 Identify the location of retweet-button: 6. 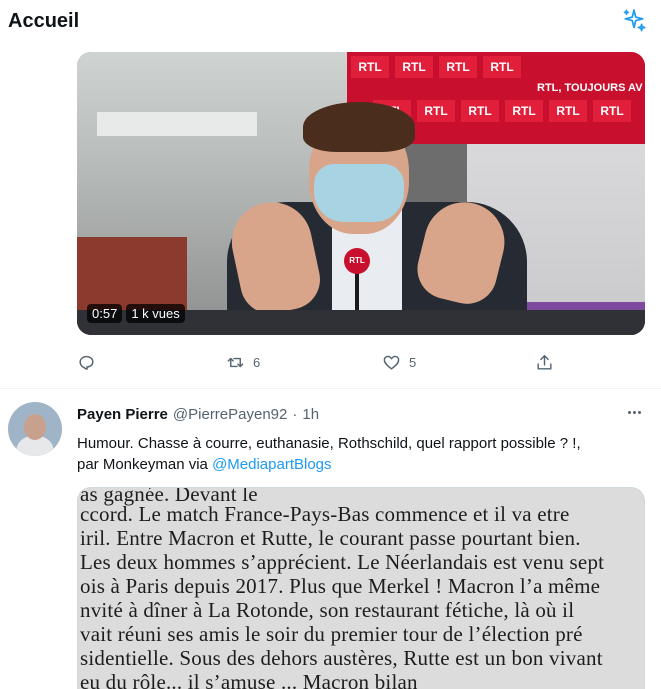
(243, 362).